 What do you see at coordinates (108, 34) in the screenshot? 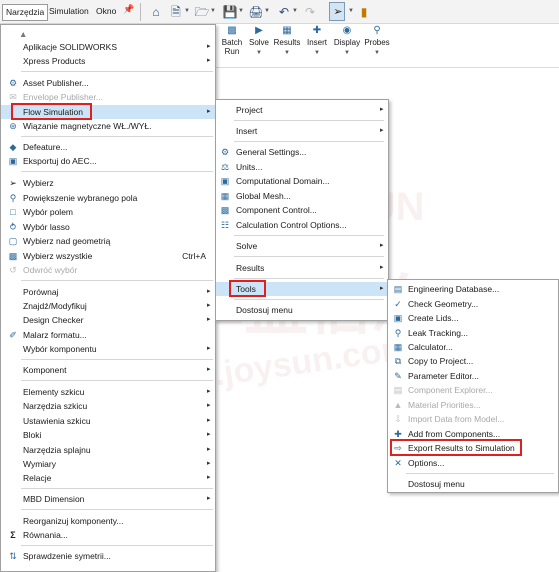
I see `menu-scroll-up: ▲` at bounding box center [108, 34].